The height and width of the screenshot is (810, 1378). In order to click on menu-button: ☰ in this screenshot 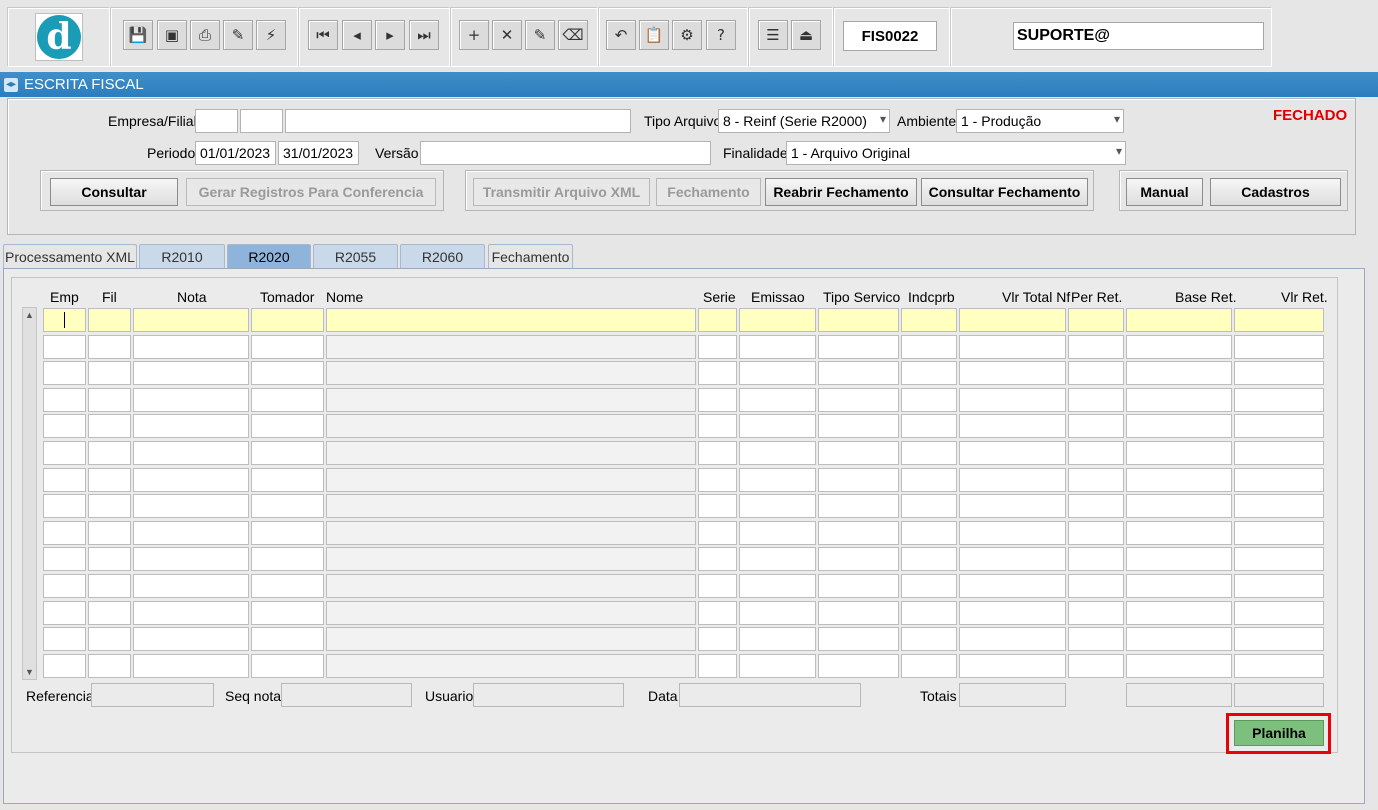, I will do `click(773, 35)`.